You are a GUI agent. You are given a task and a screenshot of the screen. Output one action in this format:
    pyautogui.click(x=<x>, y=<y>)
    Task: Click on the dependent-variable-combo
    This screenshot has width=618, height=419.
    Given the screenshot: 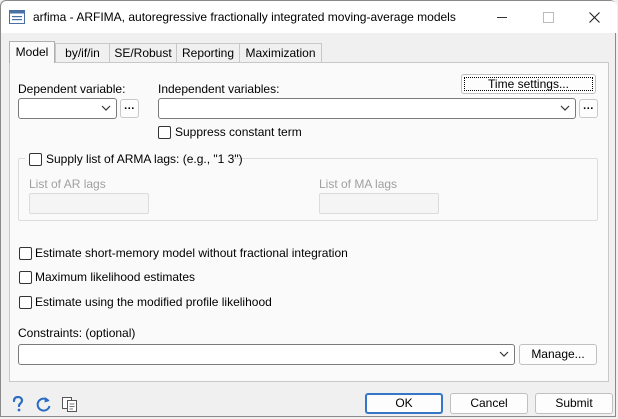 What is the action you would take?
    pyautogui.click(x=67, y=108)
    